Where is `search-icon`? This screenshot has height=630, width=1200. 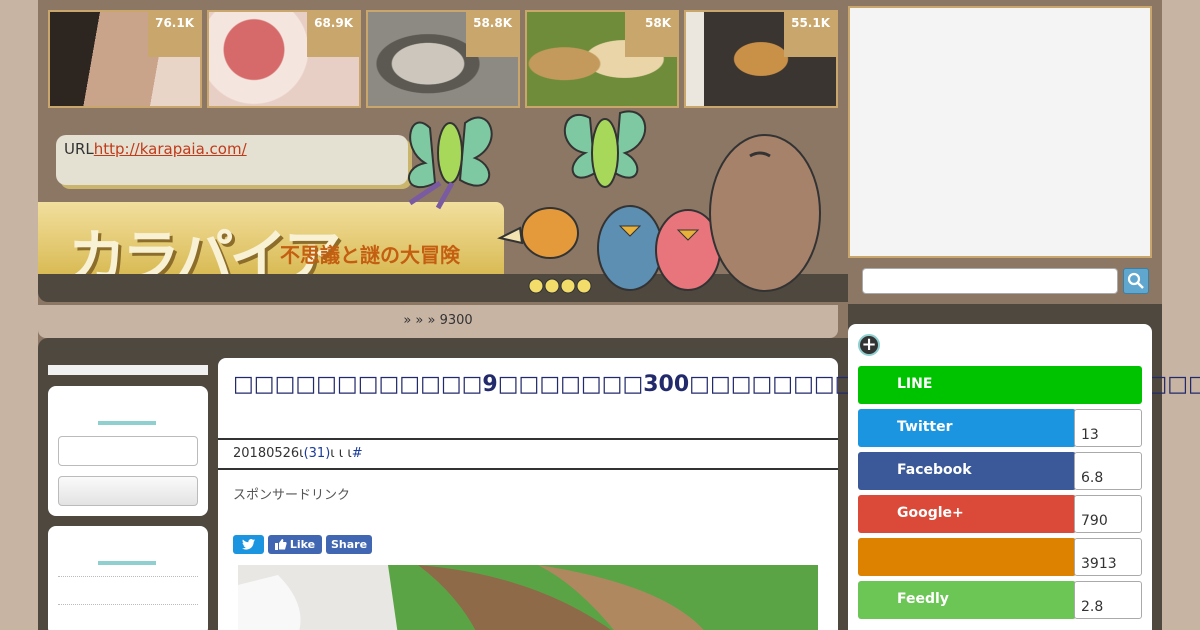
search-icon is located at coordinates (1135, 280).